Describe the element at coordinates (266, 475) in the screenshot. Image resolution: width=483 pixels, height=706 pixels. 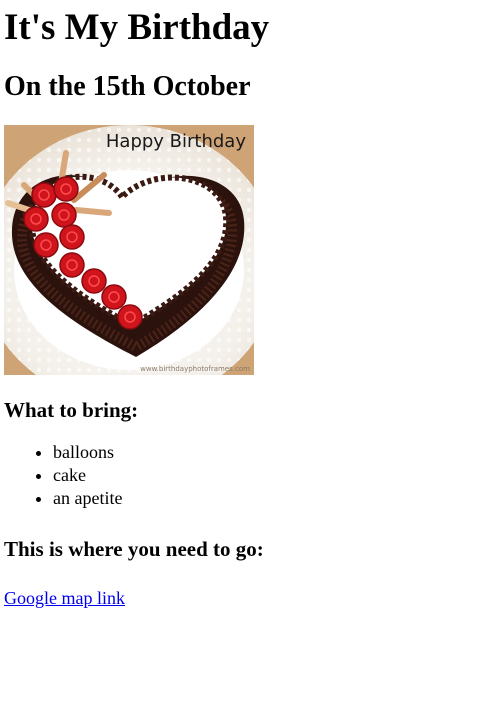
I see `list-item: cake` at that location.